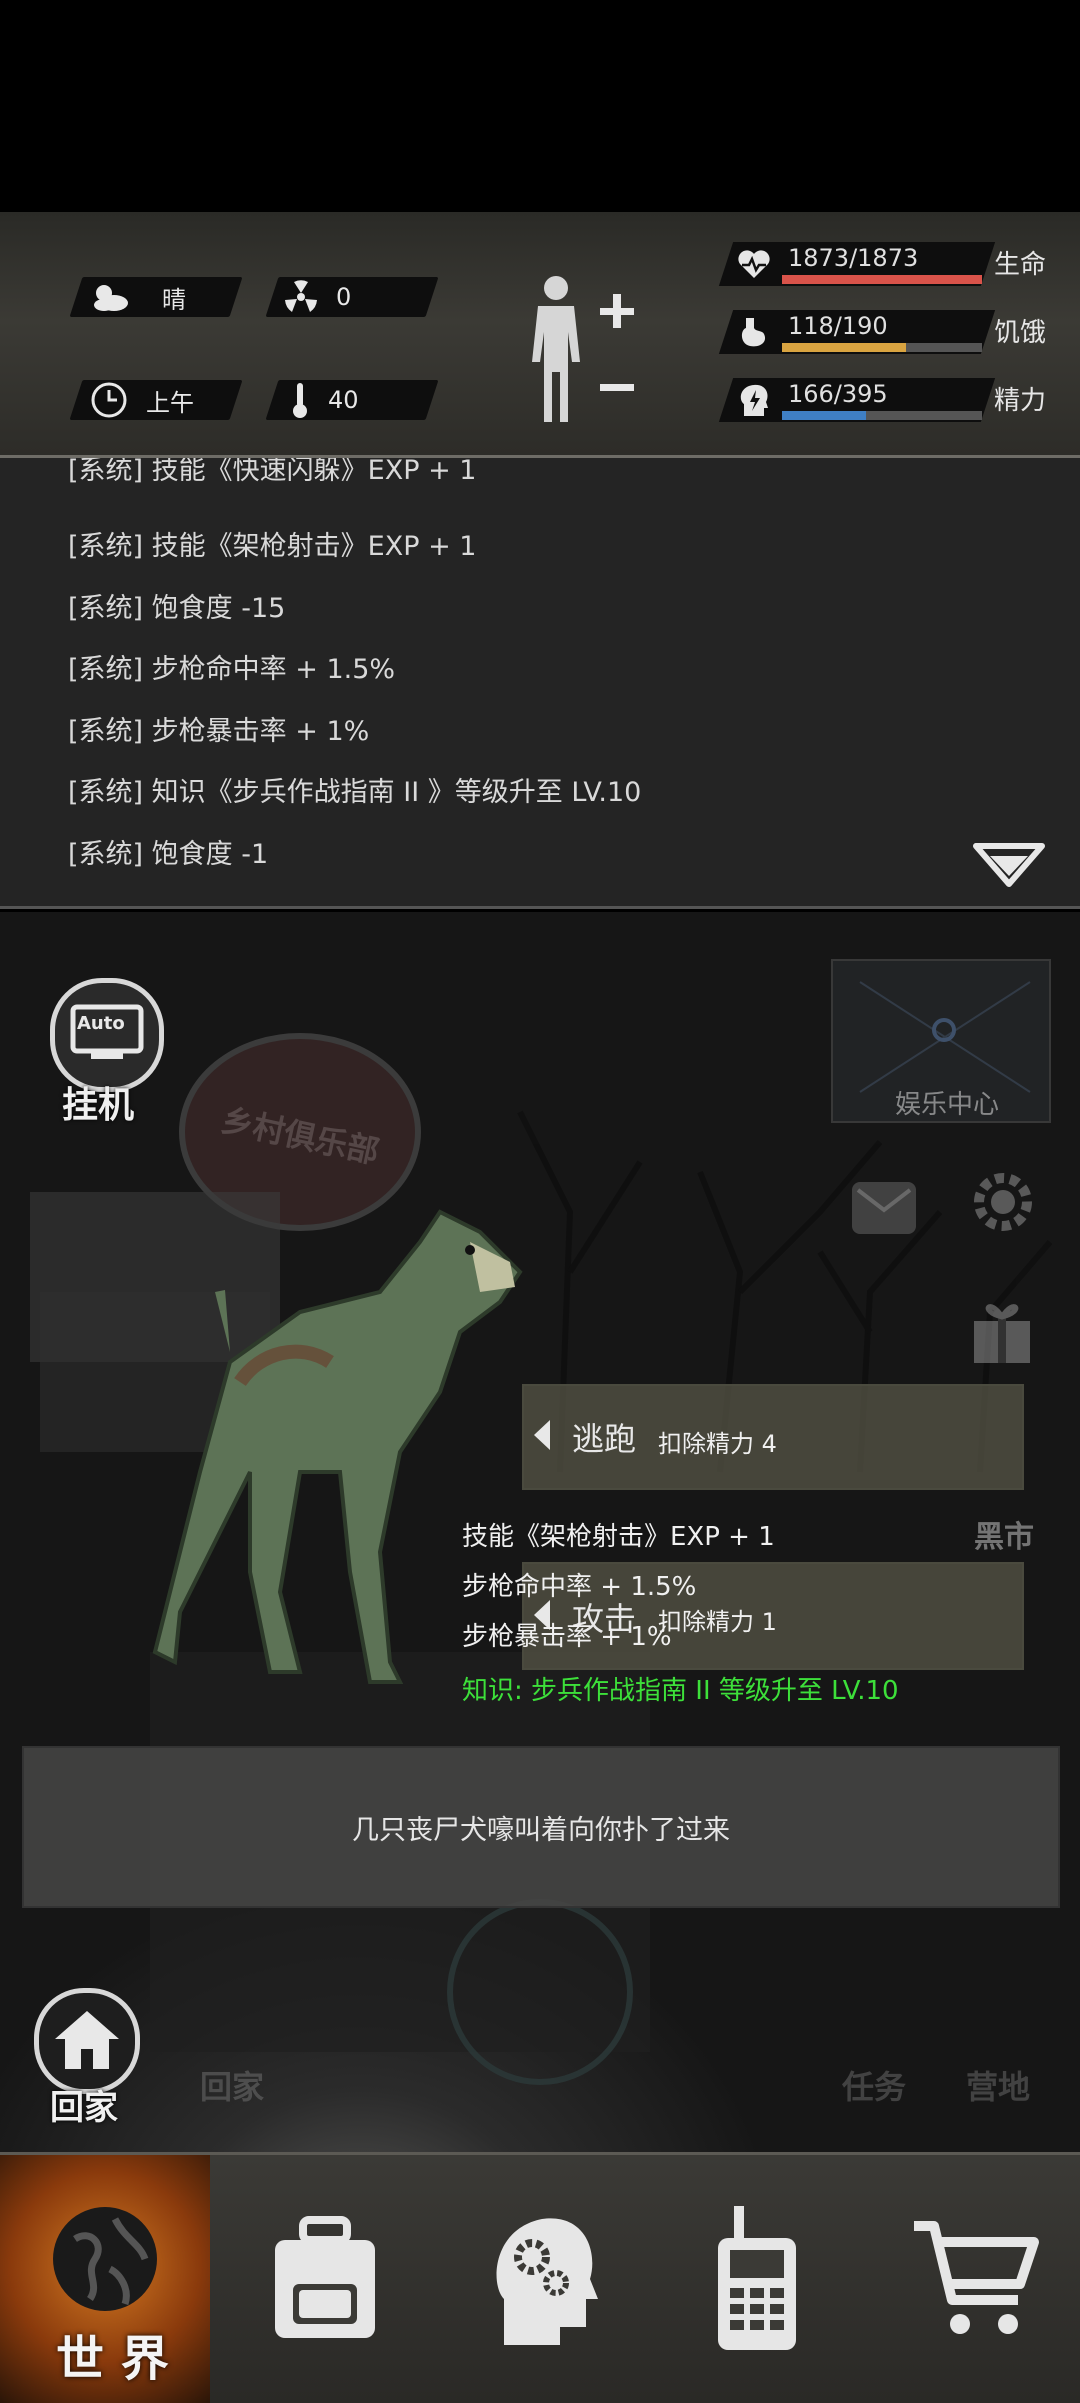  Describe the element at coordinates (579, 1587) in the screenshot. I see `combat-result-line: 步枪命中率 + 1.5%` at that location.